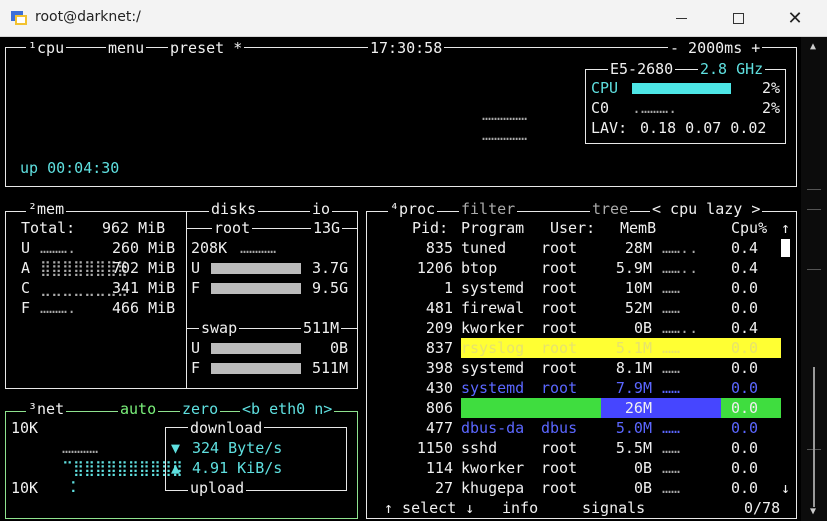 This screenshot has width=827, height=521. What do you see at coordinates (126, 48) in the screenshot?
I see `menu-button: menu` at bounding box center [126, 48].